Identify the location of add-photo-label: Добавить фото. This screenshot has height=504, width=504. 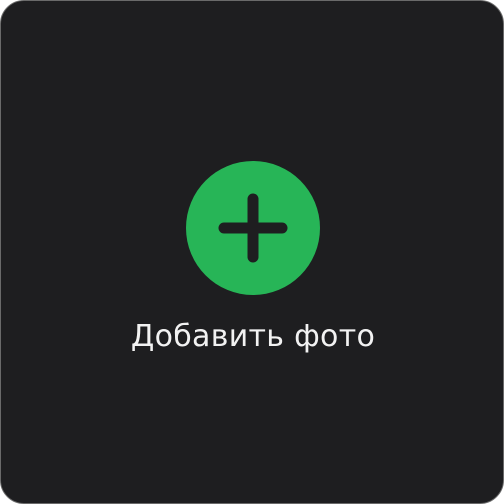
(253, 336).